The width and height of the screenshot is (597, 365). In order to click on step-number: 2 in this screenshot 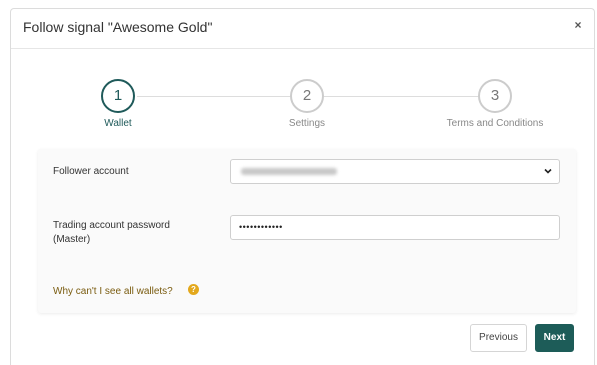, I will do `click(307, 96)`.